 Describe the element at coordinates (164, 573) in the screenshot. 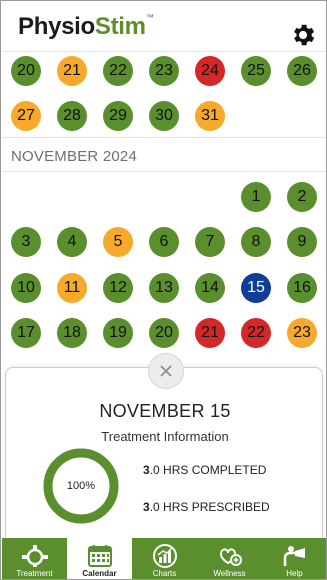

I see `tab-charts-label: Charts` at that location.